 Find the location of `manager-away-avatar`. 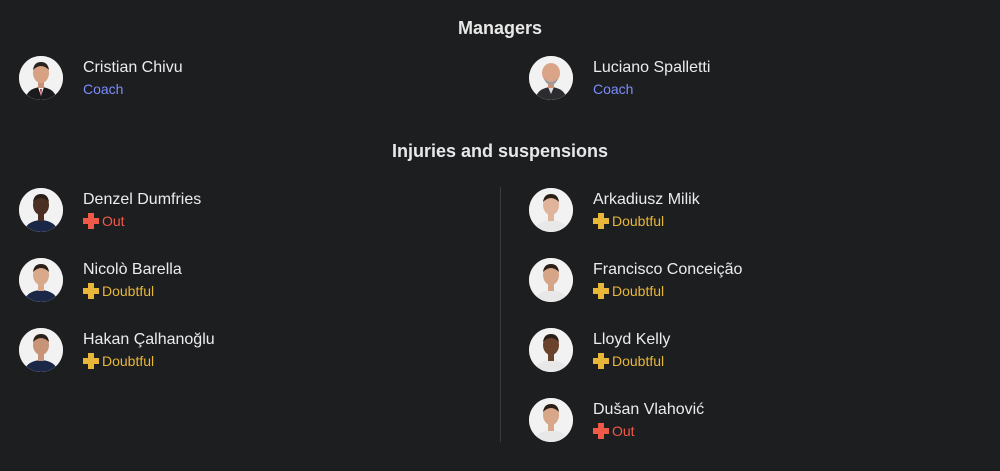

manager-away-avatar is located at coordinates (551, 78).